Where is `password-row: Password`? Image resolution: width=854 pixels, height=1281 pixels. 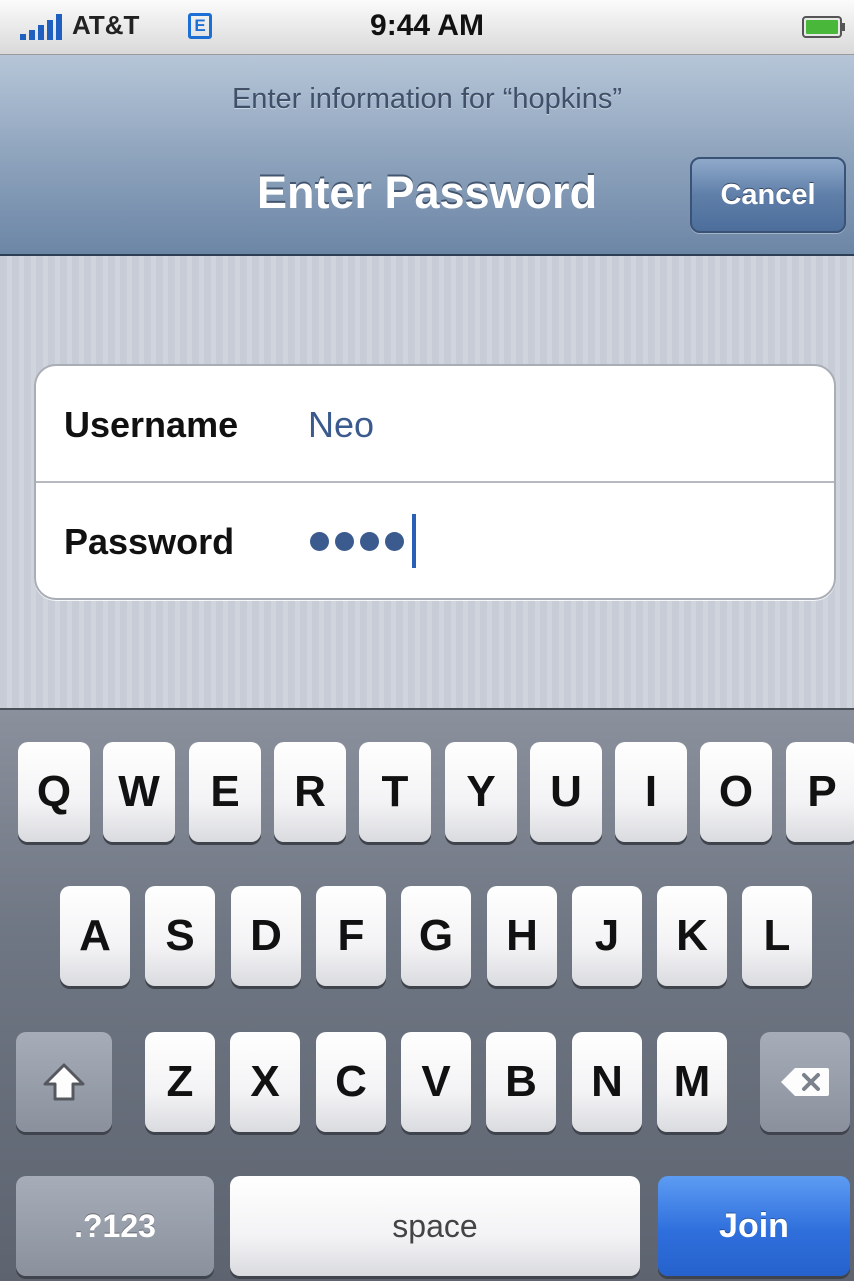
password-row: Password is located at coordinates (435, 540).